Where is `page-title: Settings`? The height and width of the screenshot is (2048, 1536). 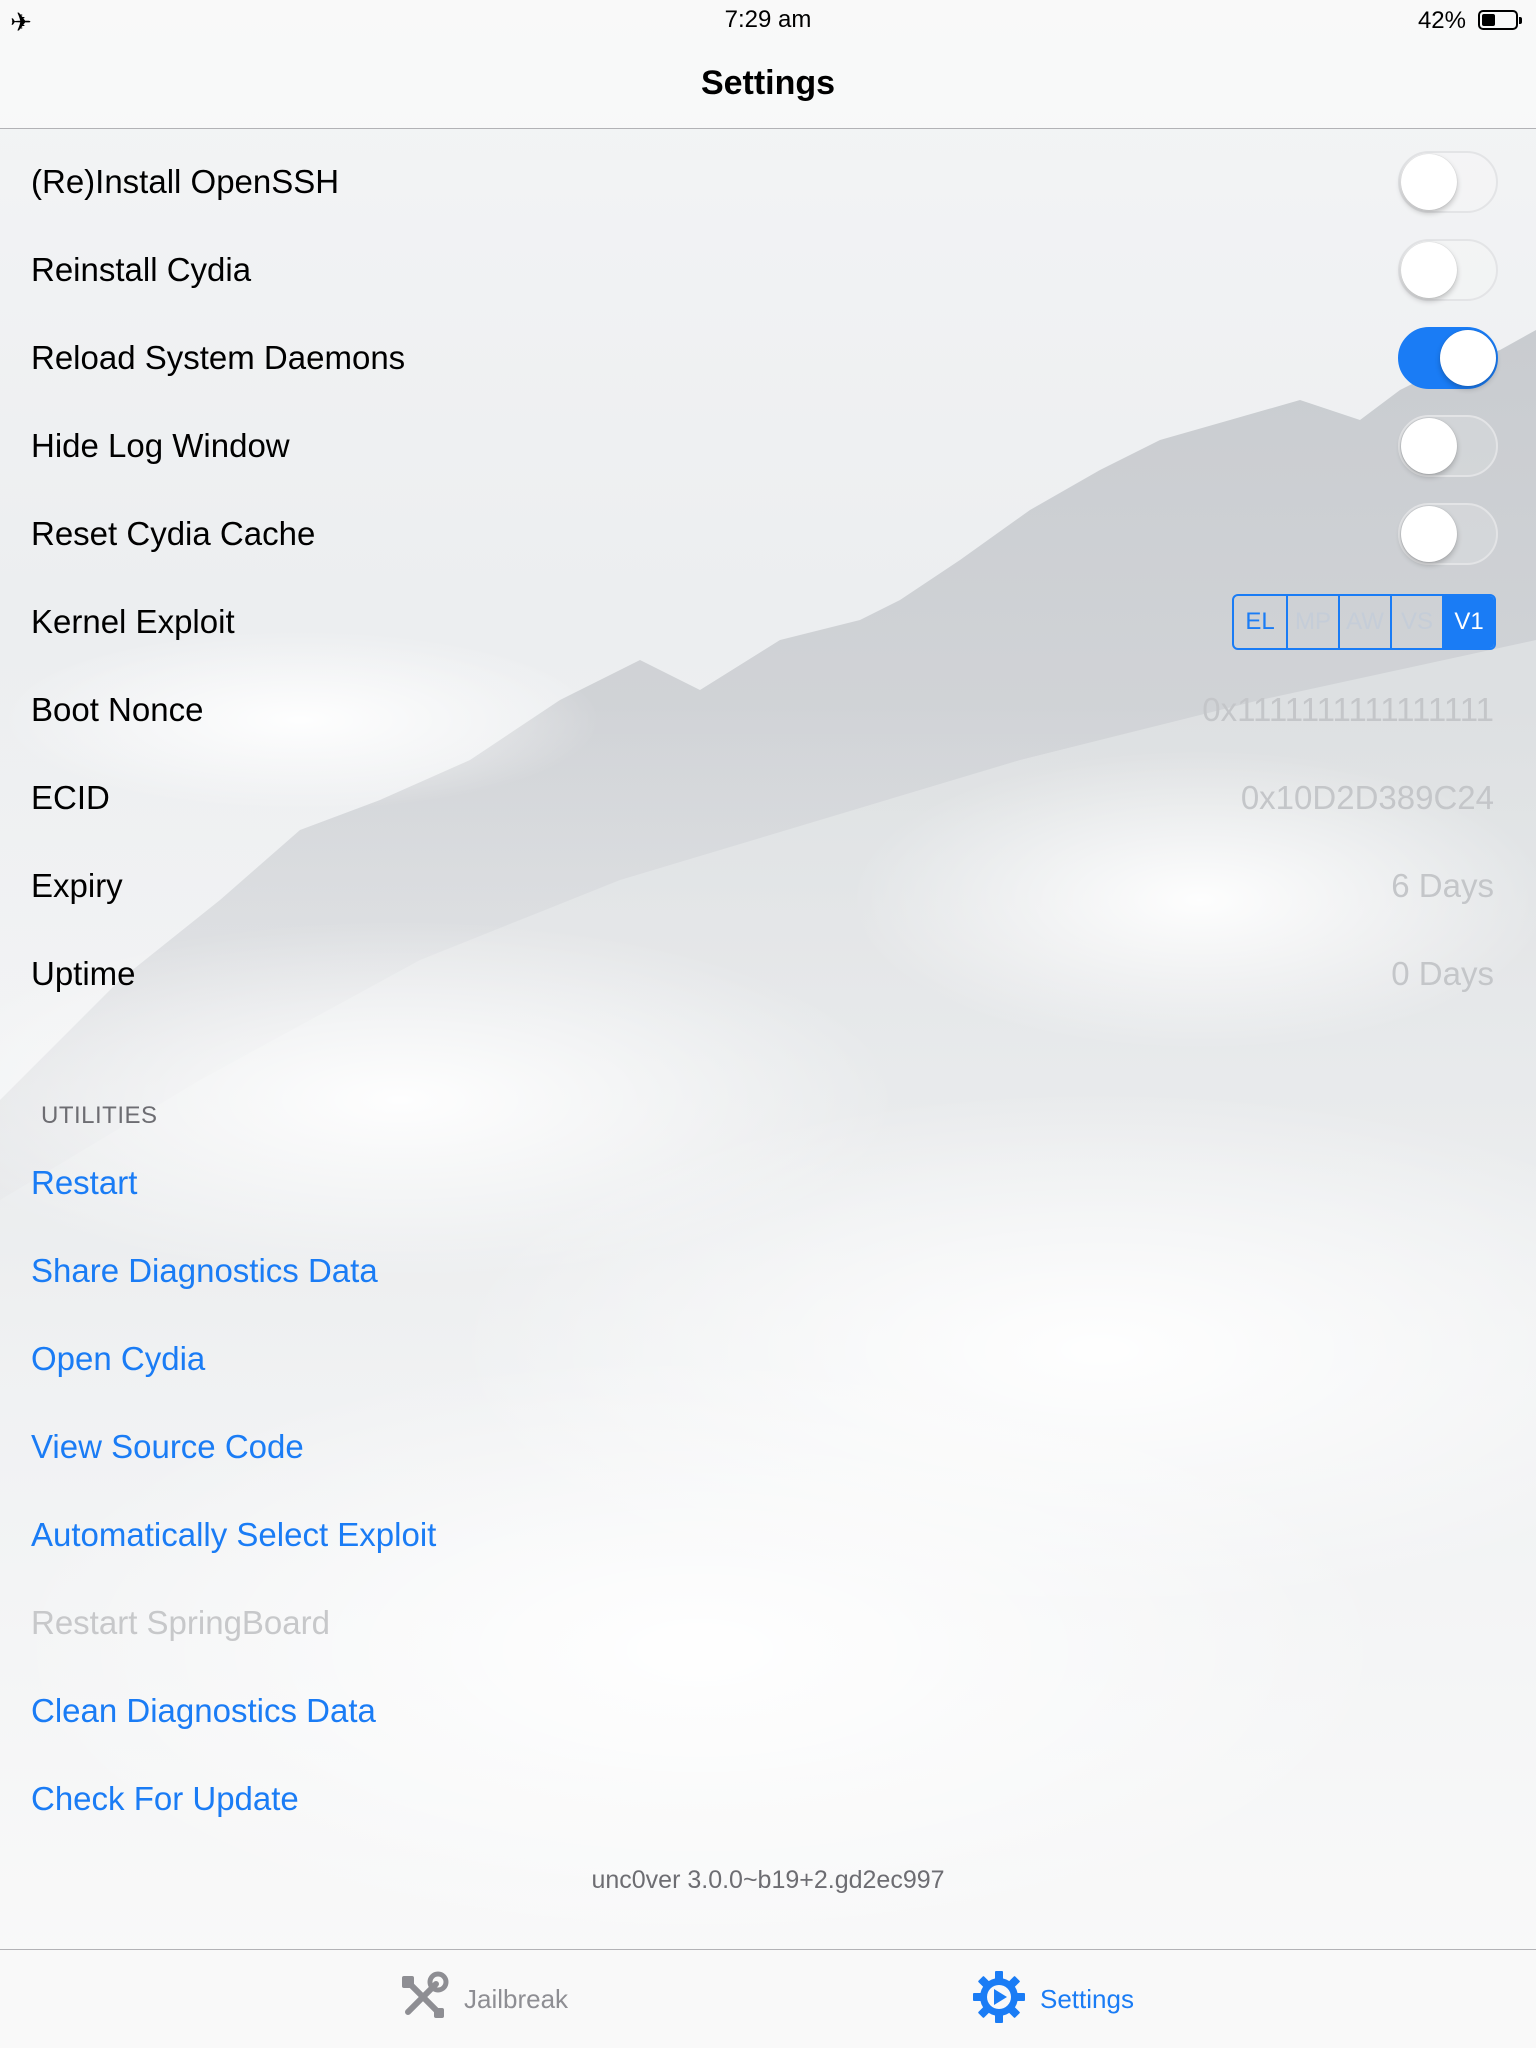 page-title: Settings is located at coordinates (768, 83).